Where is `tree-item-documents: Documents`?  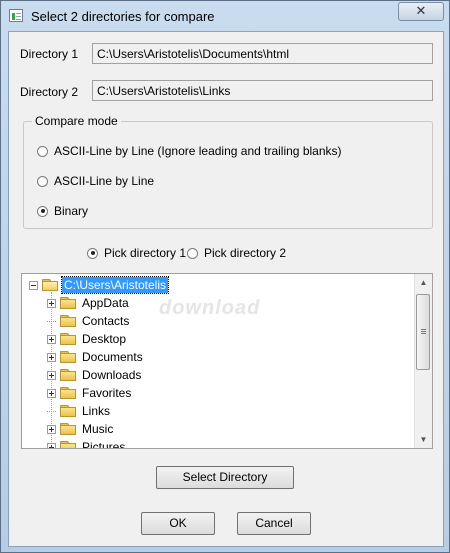 tree-item-documents: Documents is located at coordinates (96, 357).